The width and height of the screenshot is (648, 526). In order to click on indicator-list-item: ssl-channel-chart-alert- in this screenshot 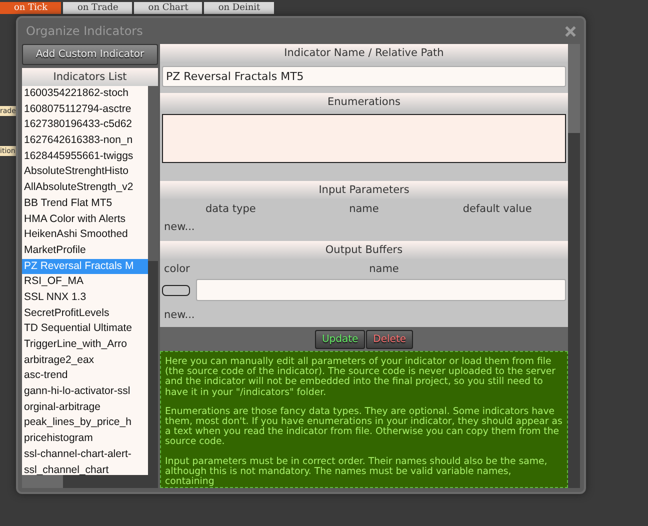, I will do `click(85, 454)`.